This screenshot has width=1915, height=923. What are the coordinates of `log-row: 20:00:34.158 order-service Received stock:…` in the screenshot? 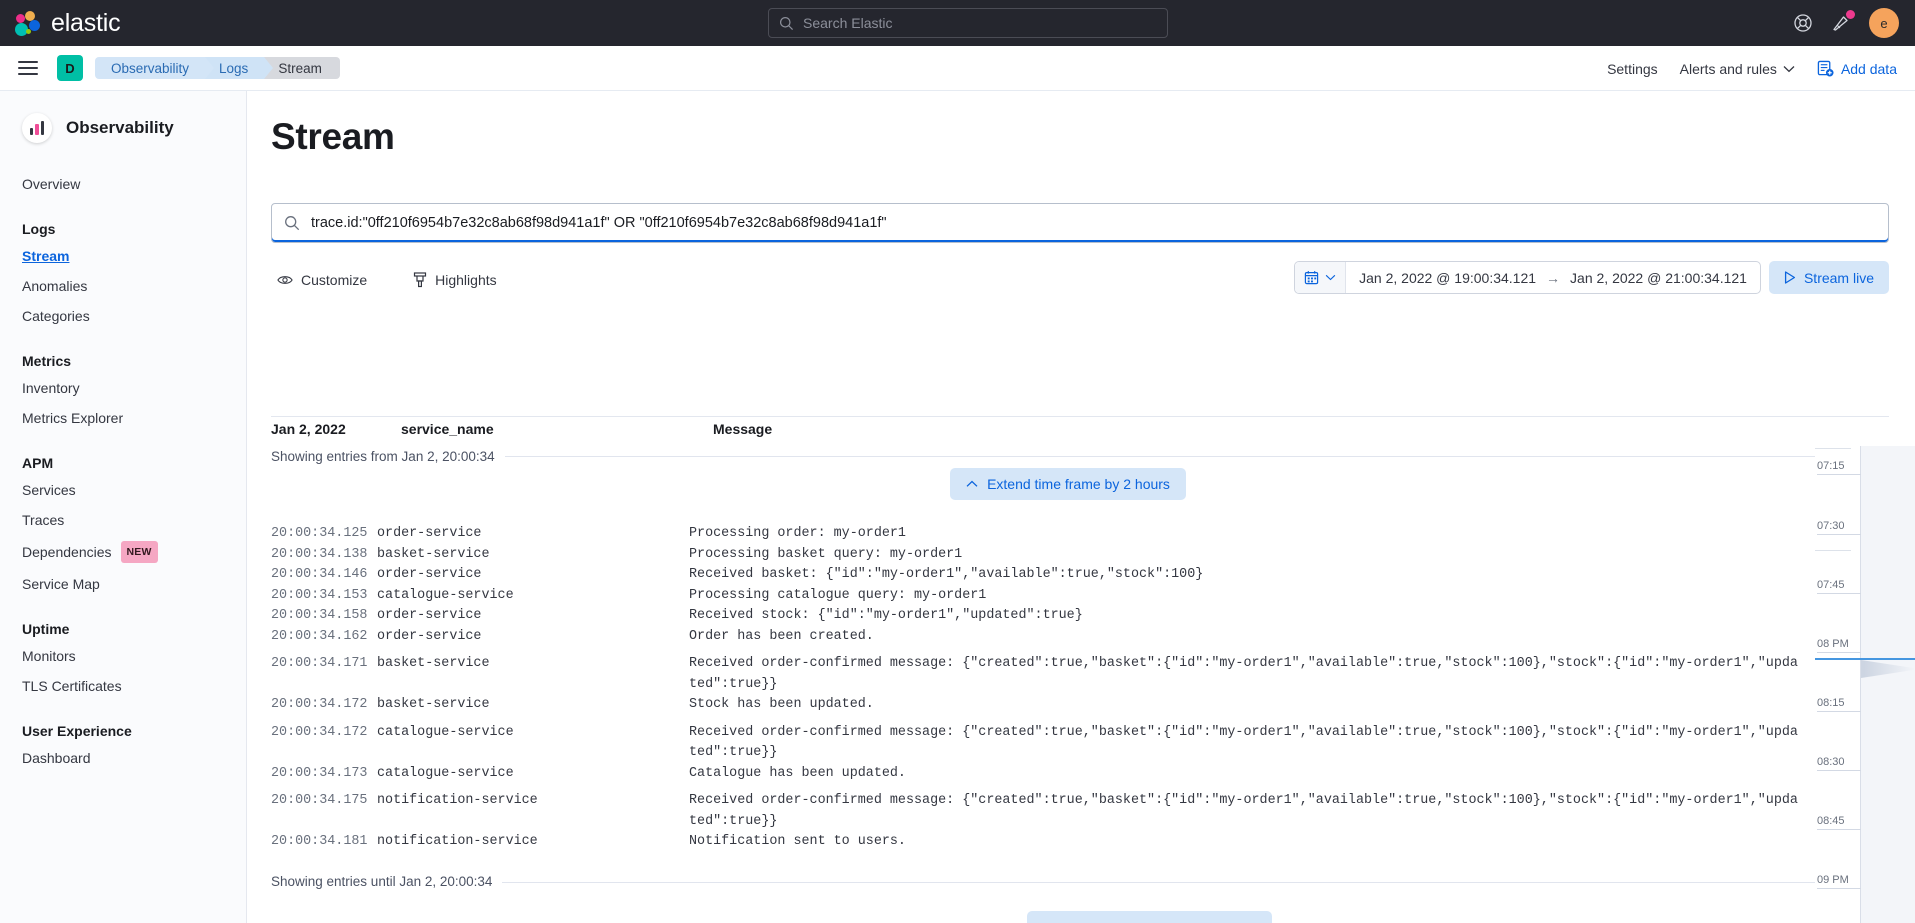 It's located at (1042, 616).